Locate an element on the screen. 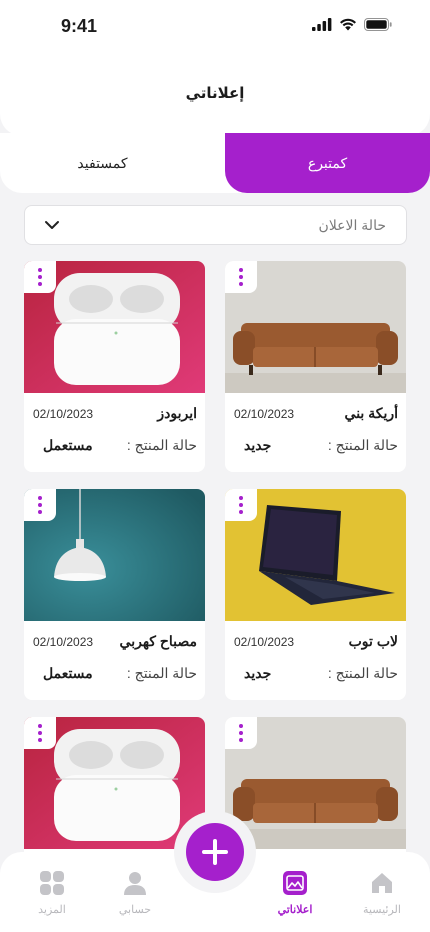 The image size is (430, 932). tab-bar: كمستفيد كمتبرع is located at coordinates (215, 163).